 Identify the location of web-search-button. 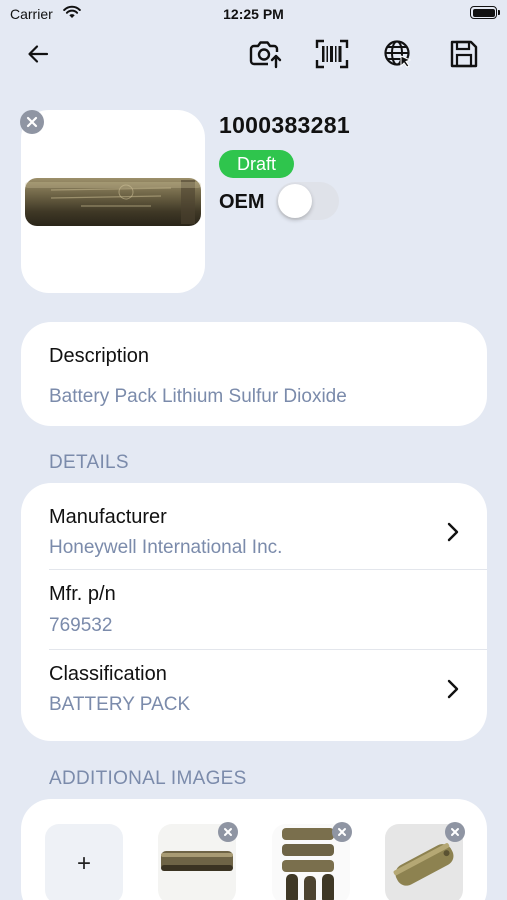
(398, 54).